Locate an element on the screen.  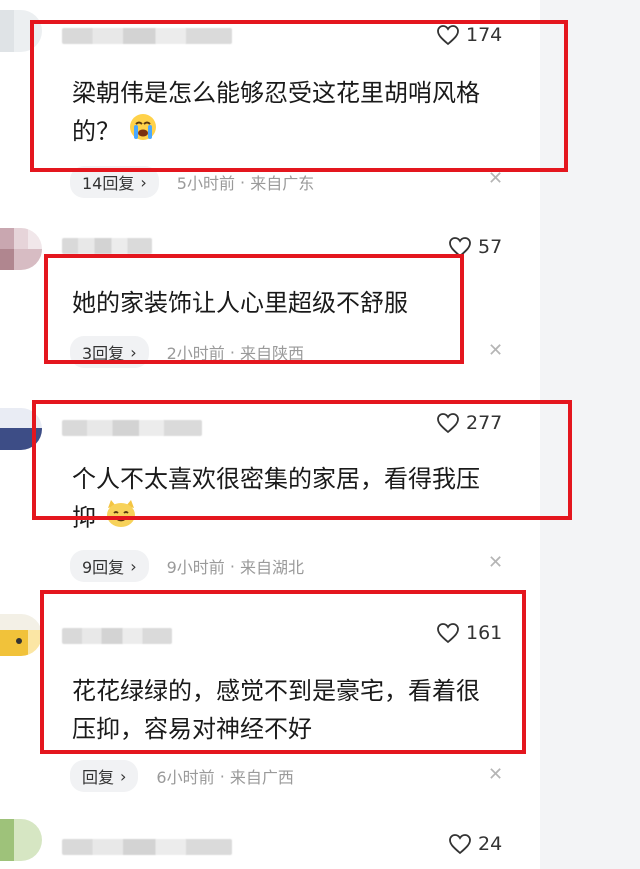
location: 来自广西 is located at coordinates (261, 777).